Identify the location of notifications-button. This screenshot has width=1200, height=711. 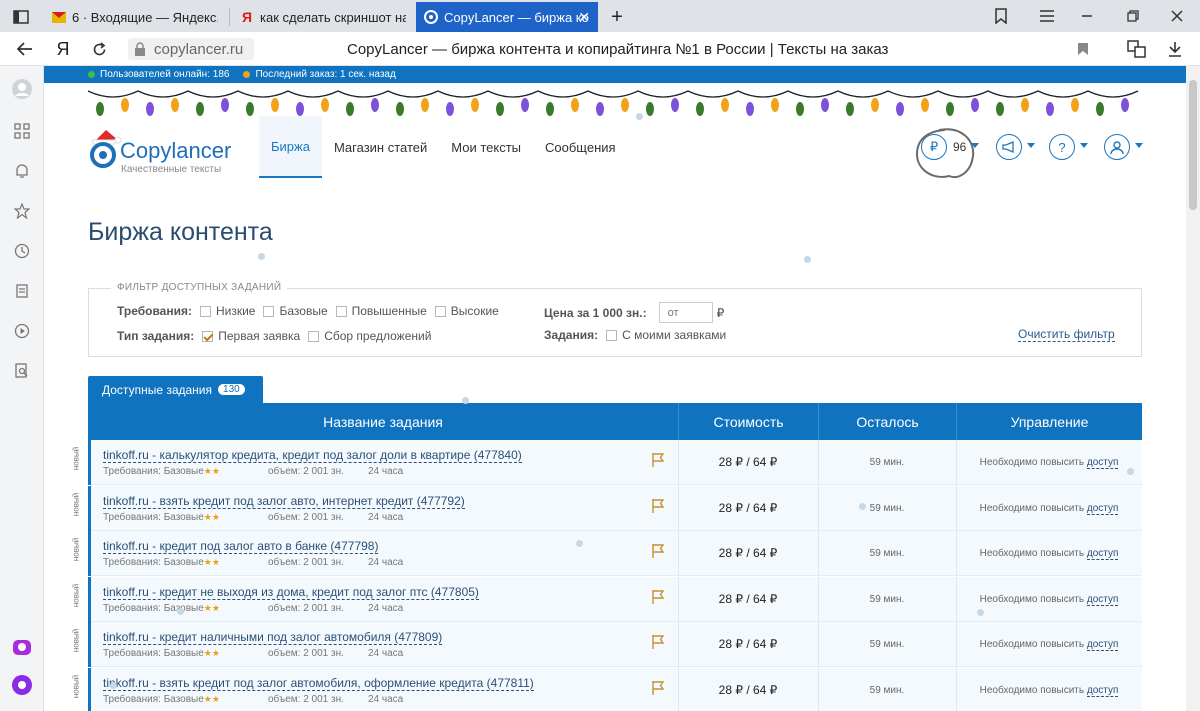
(22, 171).